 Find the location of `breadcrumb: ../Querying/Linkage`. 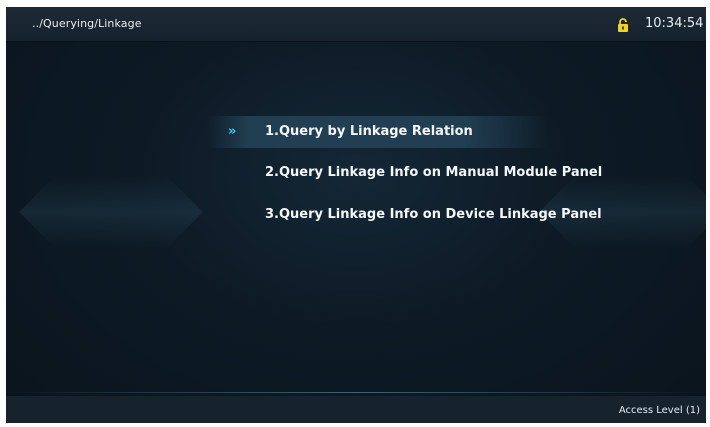

breadcrumb: ../Querying/Linkage is located at coordinates (87, 23).